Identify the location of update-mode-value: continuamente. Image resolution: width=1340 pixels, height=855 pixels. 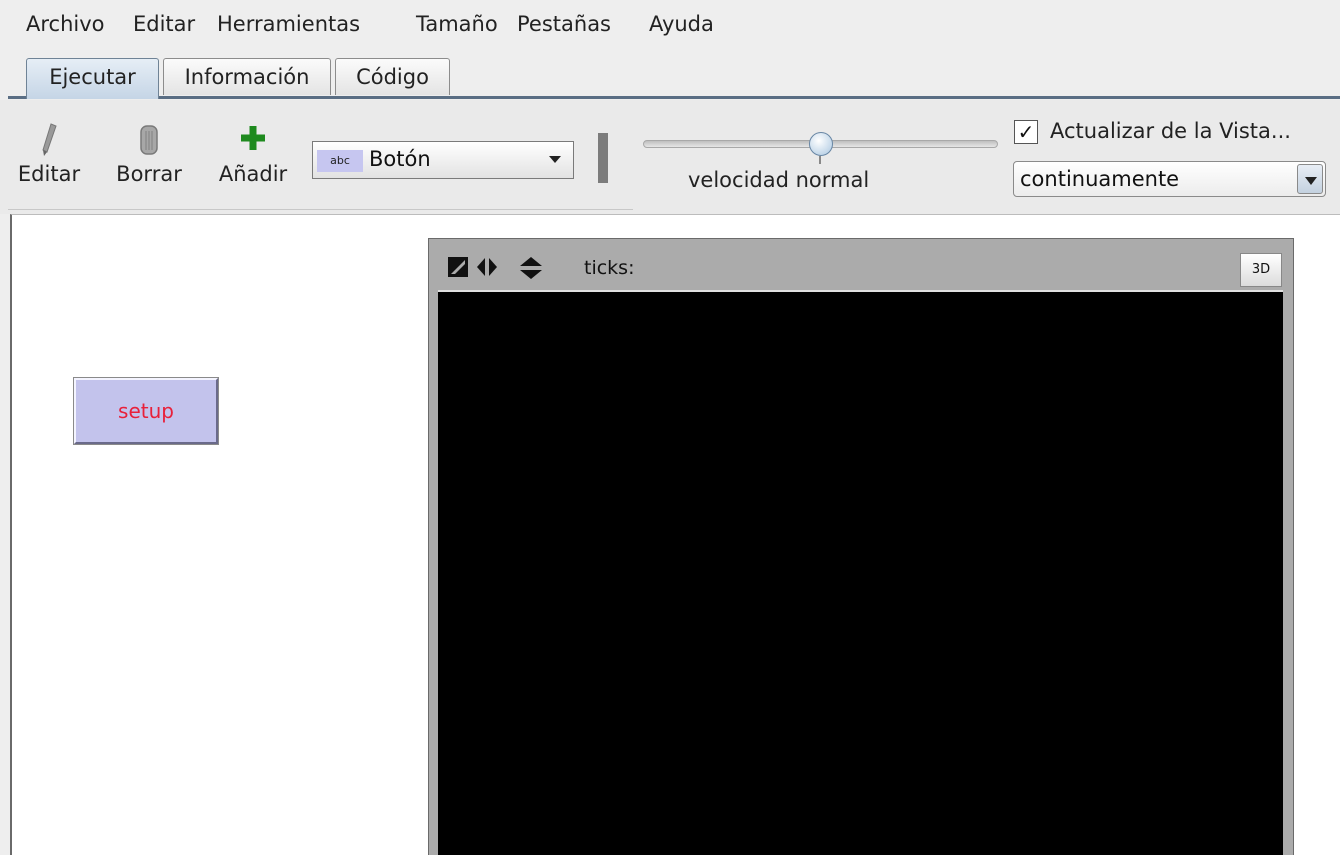
(1100, 179).